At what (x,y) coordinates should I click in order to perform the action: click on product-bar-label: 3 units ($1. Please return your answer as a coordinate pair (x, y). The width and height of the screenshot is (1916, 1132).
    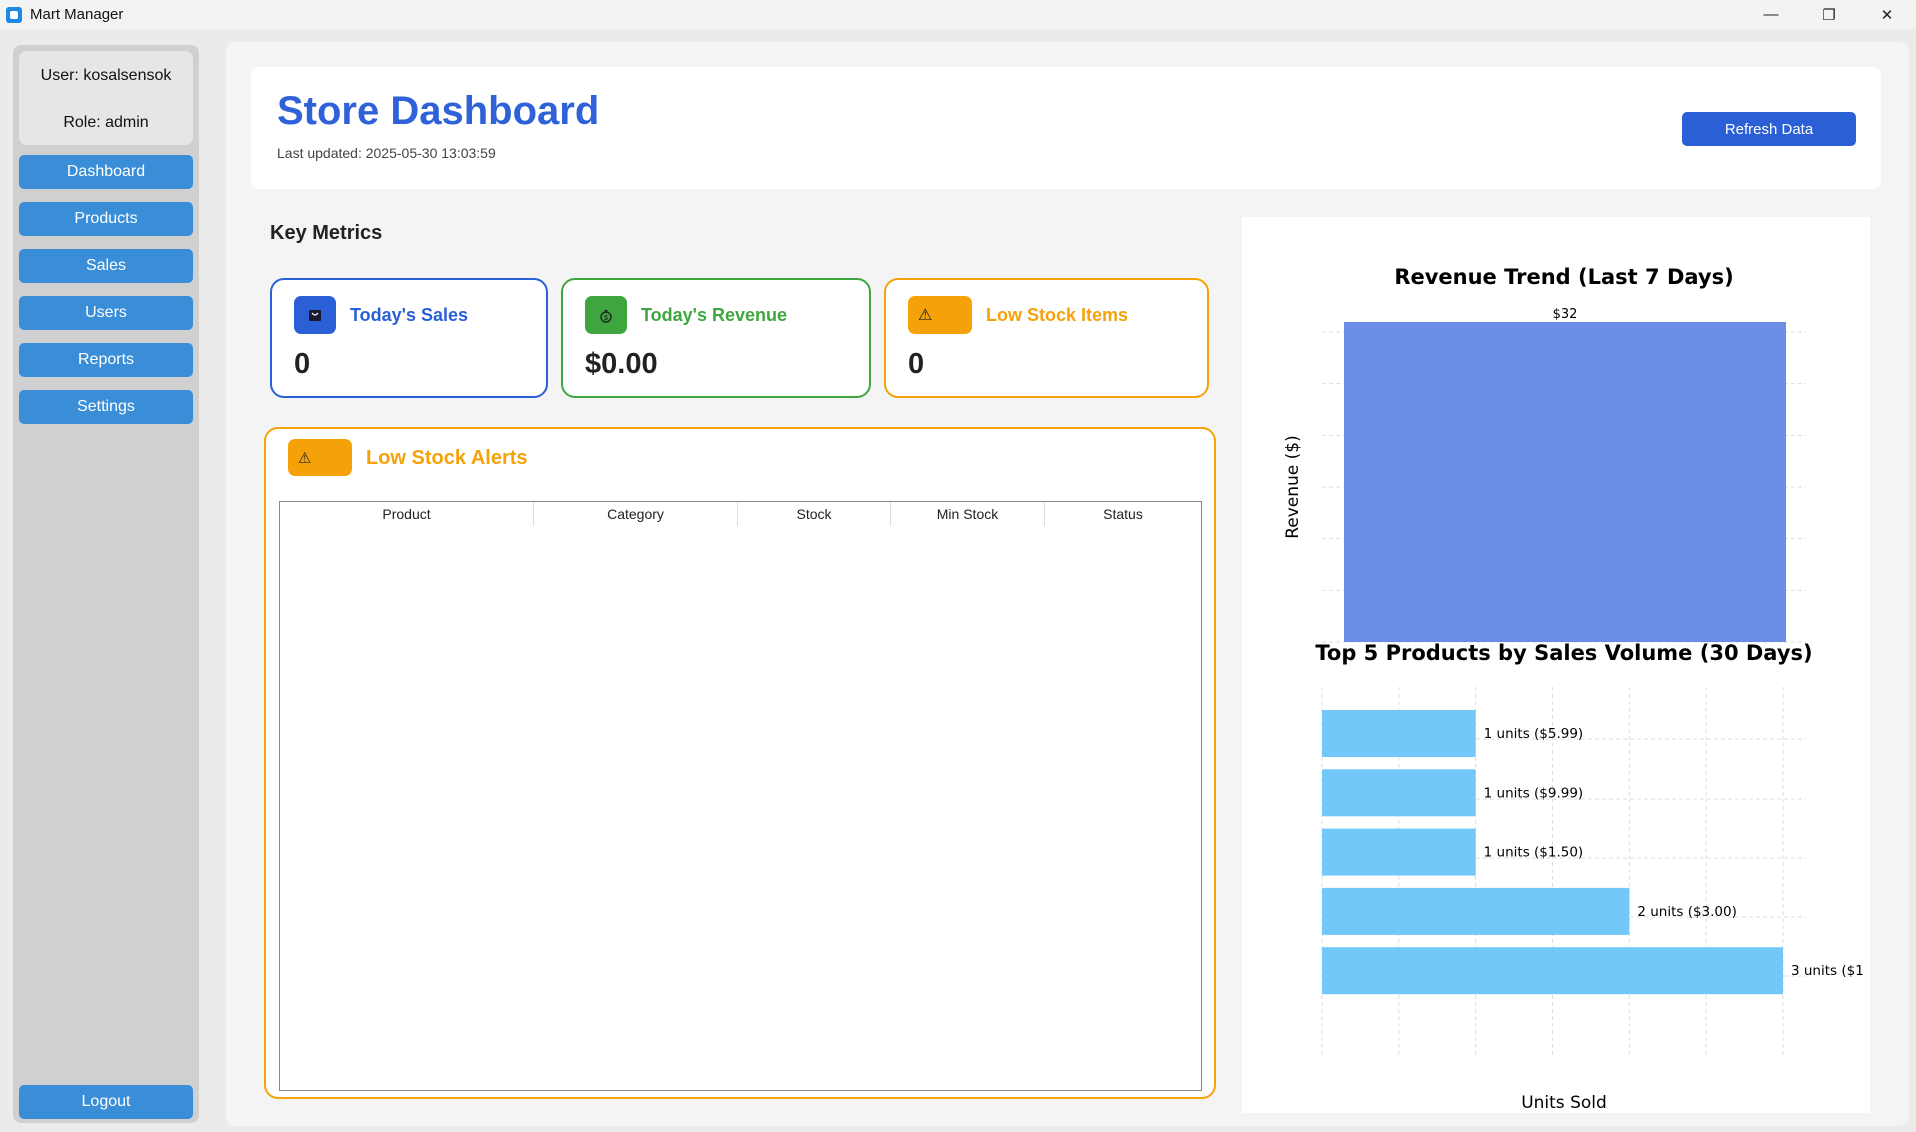
    Looking at the image, I should click on (1827, 971).